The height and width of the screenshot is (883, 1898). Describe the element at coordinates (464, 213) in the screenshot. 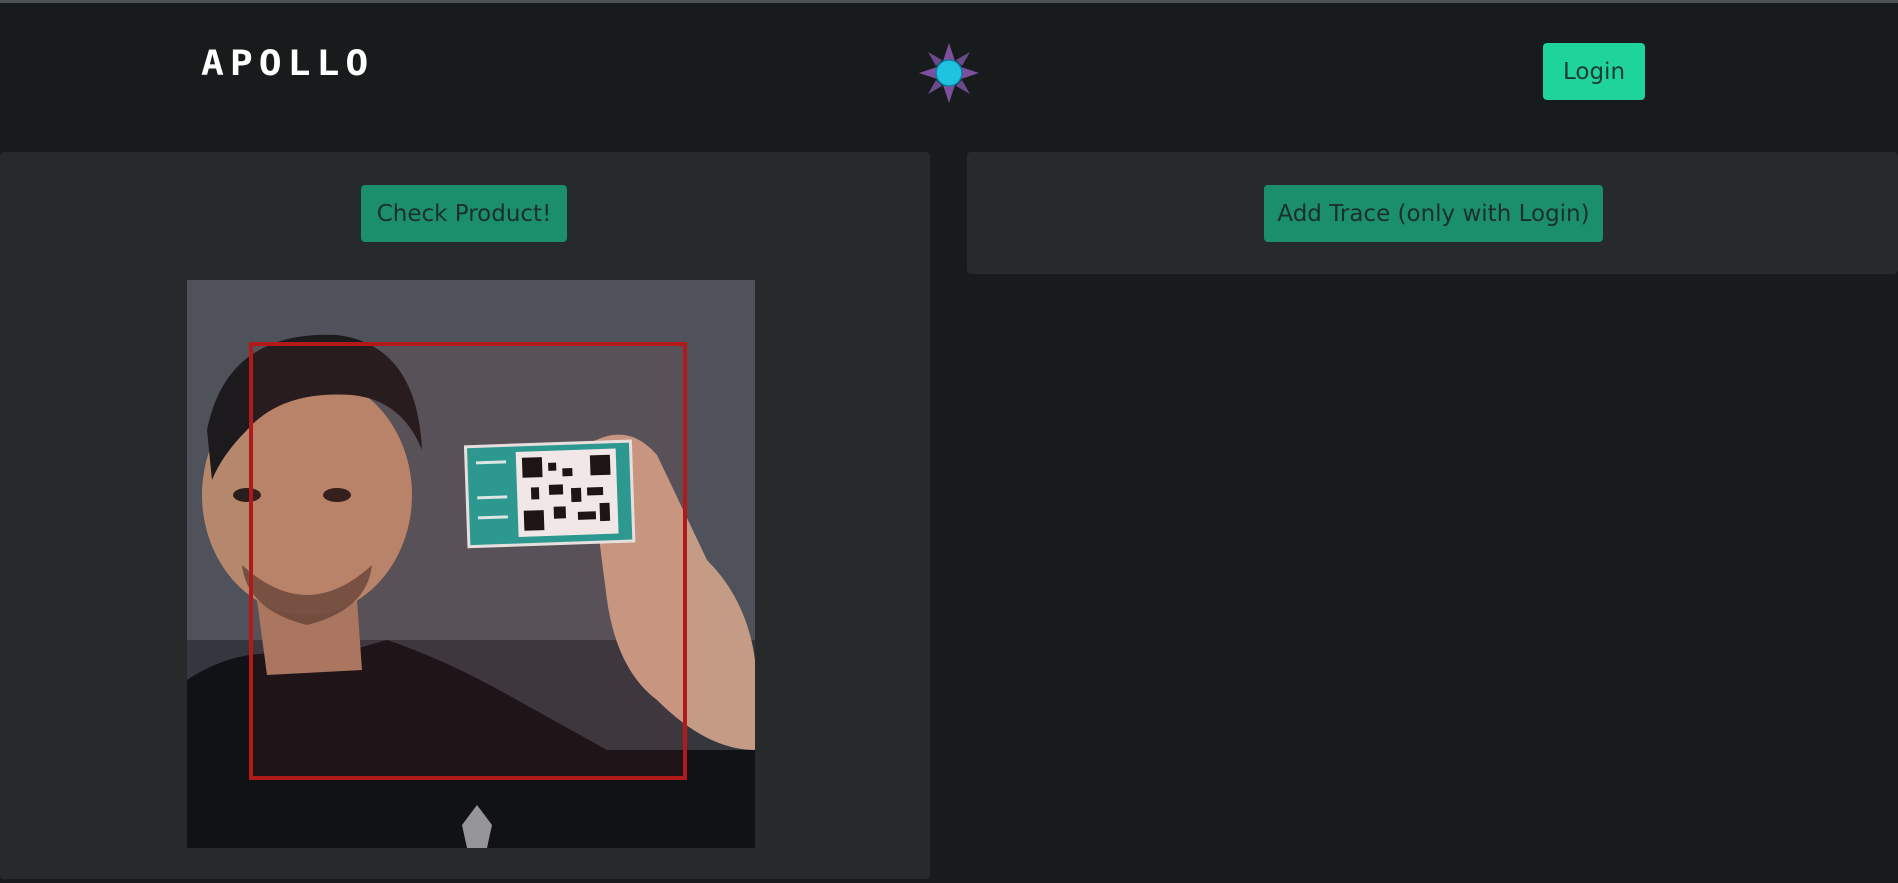

I see `check-product-button: Check Product!` at that location.